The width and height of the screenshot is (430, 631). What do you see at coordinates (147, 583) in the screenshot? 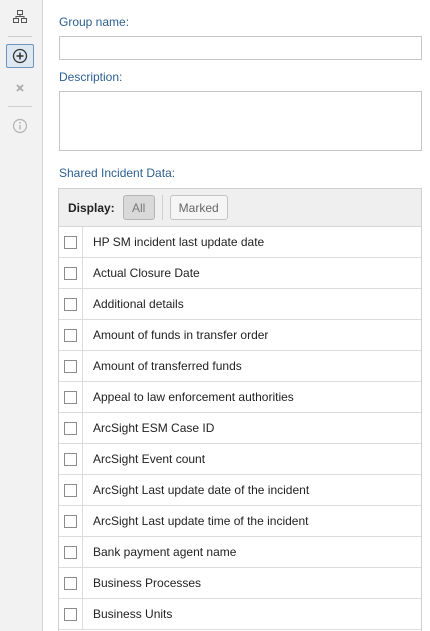
I see `row-label: Business Processes` at bounding box center [147, 583].